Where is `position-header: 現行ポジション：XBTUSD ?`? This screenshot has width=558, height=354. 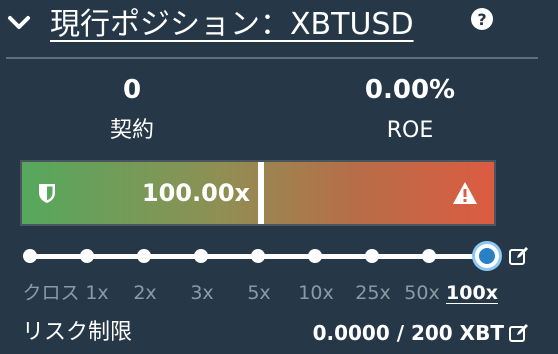
position-header: 現行ポジション：XBTUSD ? is located at coordinates (279, 25).